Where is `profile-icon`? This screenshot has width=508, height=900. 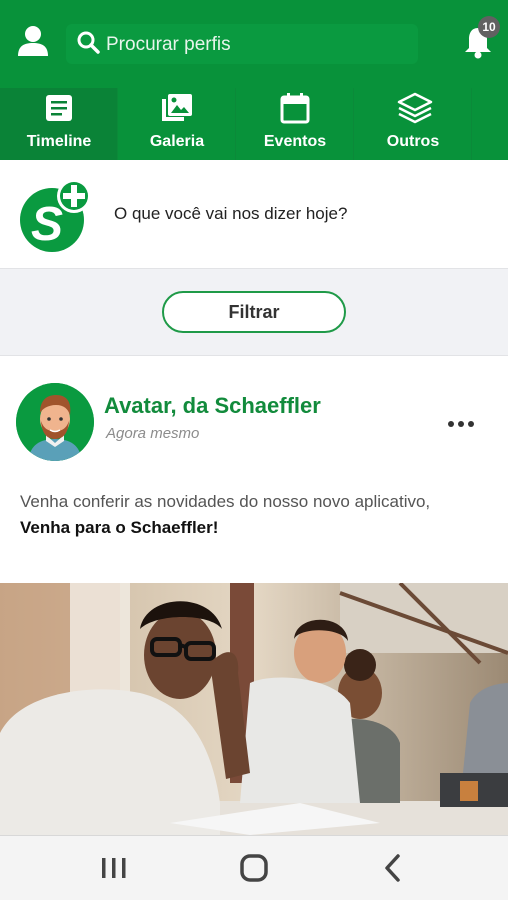
profile-icon is located at coordinates (33, 41).